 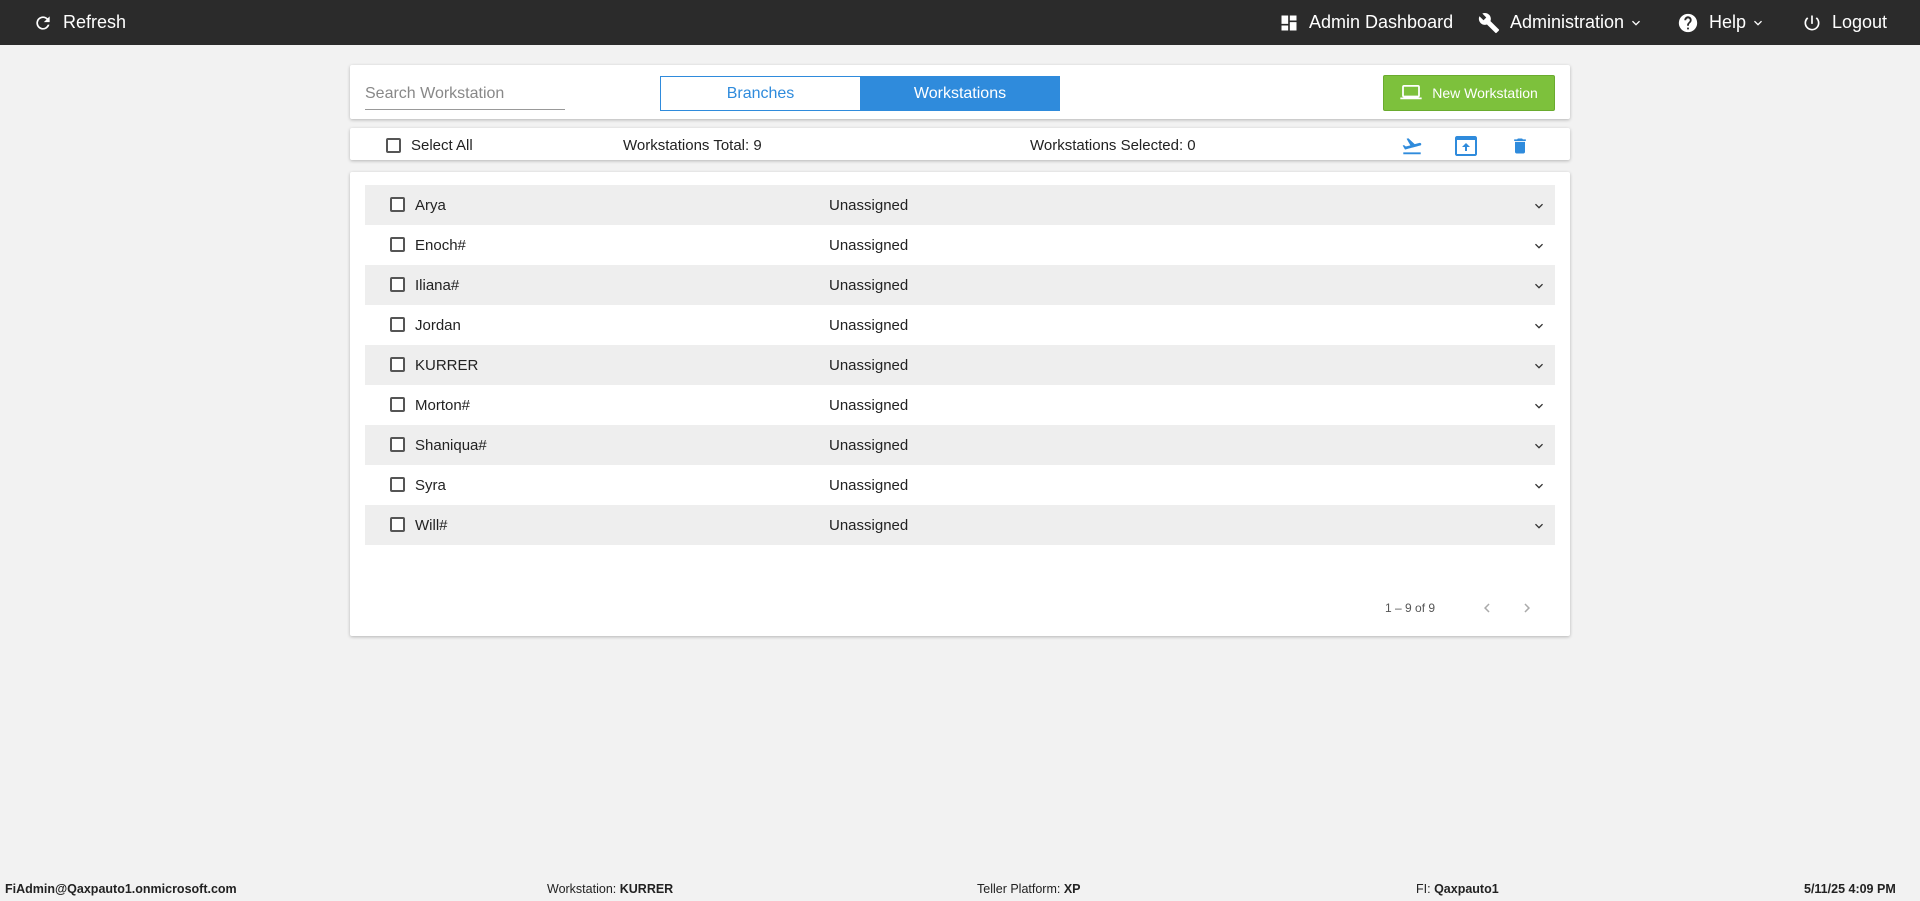 What do you see at coordinates (582, 889) in the screenshot?
I see `footer-workstation-label: Workstation:` at bounding box center [582, 889].